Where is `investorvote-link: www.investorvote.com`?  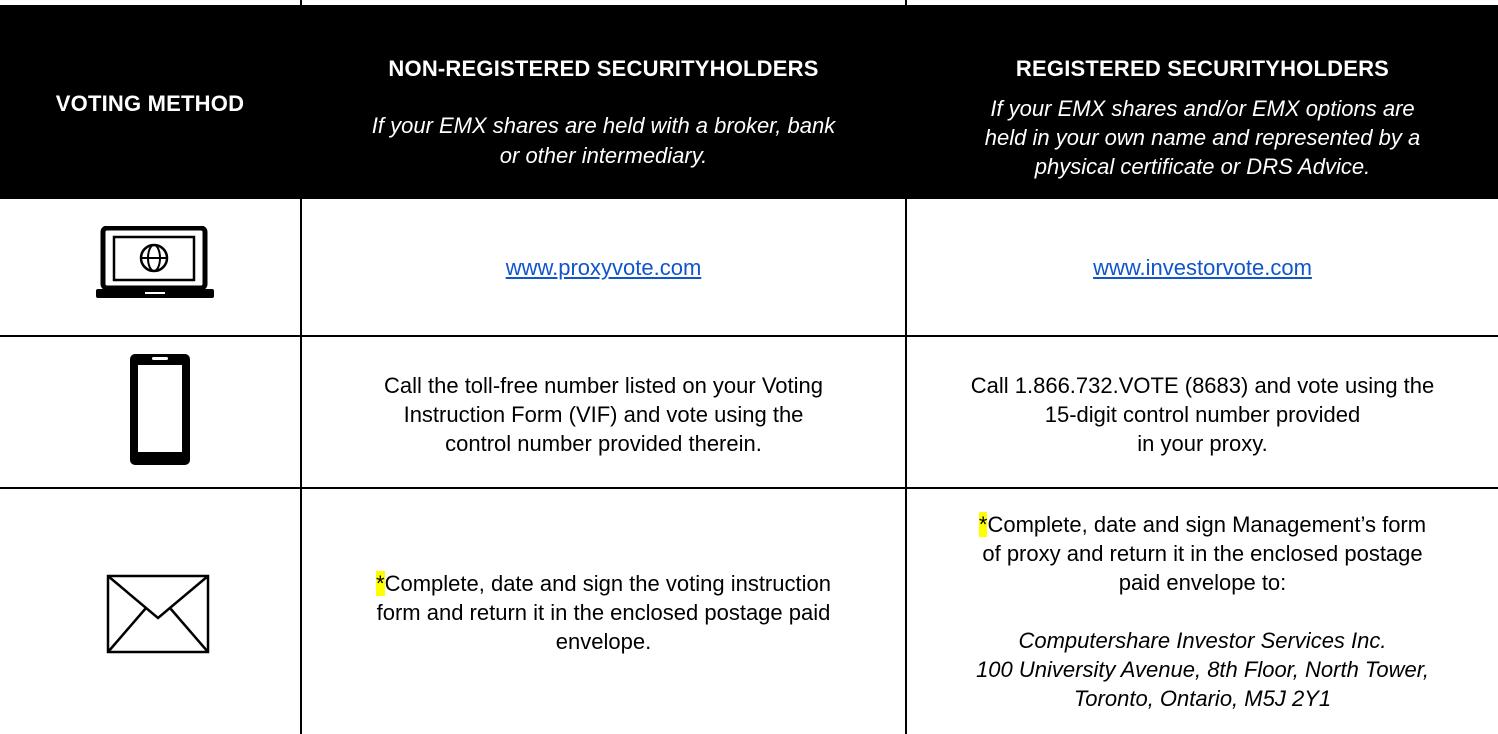
investorvote-link: www.investorvote.com is located at coordinates (1202, 267).